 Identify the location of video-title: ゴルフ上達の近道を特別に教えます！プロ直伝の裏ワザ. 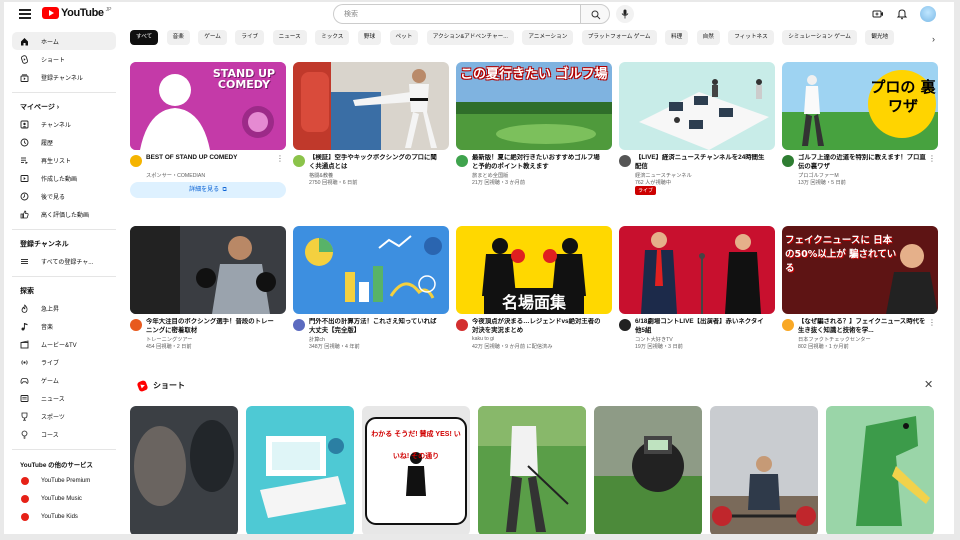
(864, 162).